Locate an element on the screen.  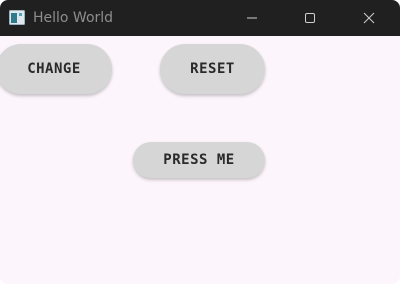
minimize-icon is located at coordinates (252, 18).